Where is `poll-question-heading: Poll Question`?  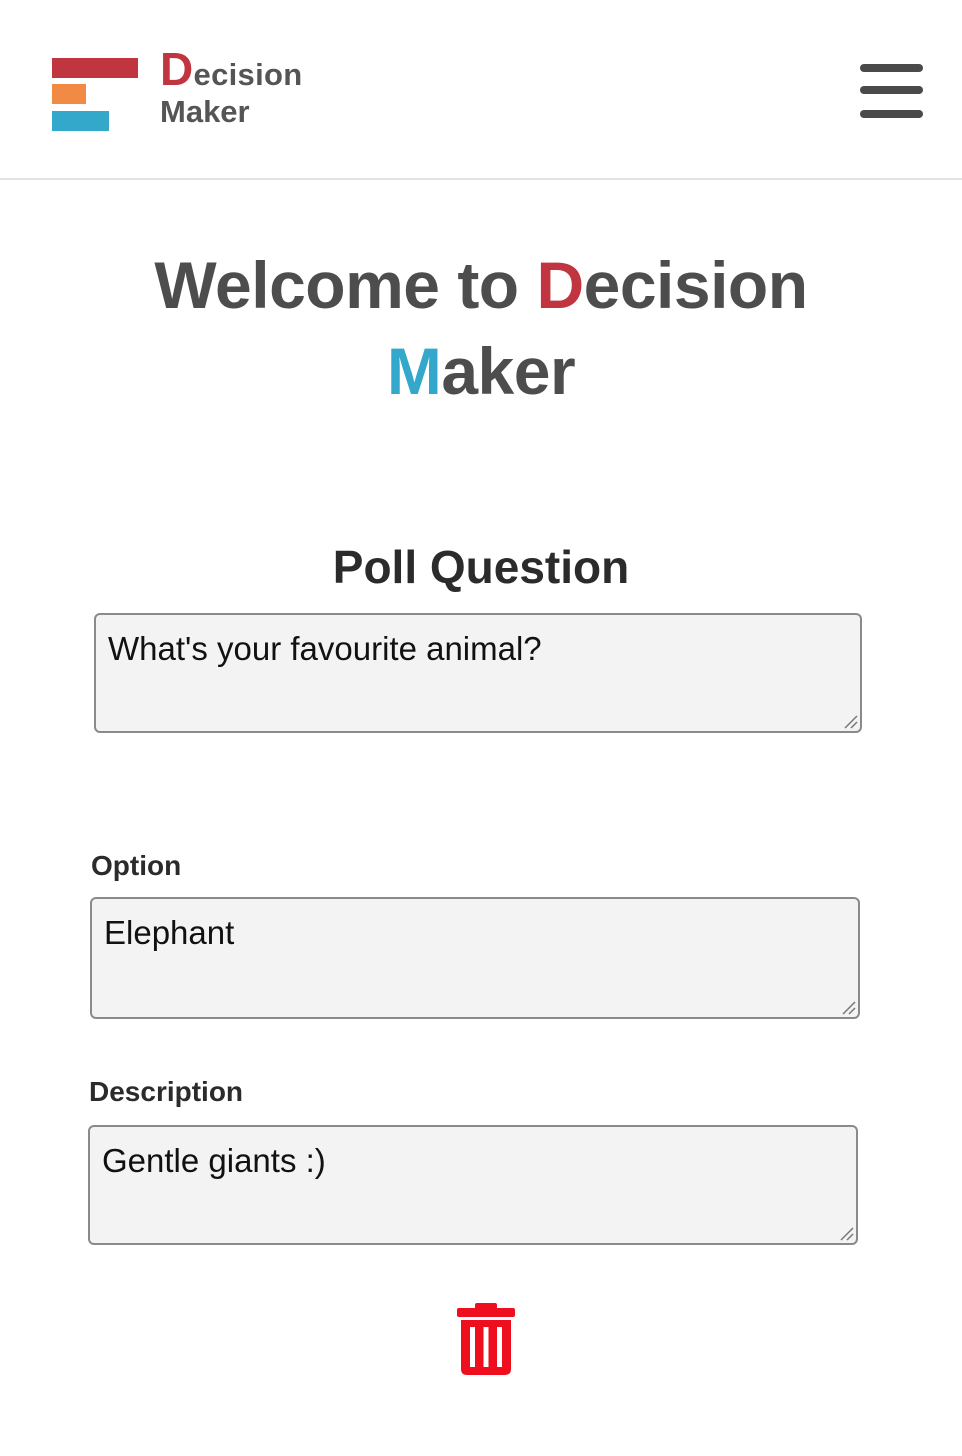
poll-question-heading: Poll Question is located at coordinates (481, 567).